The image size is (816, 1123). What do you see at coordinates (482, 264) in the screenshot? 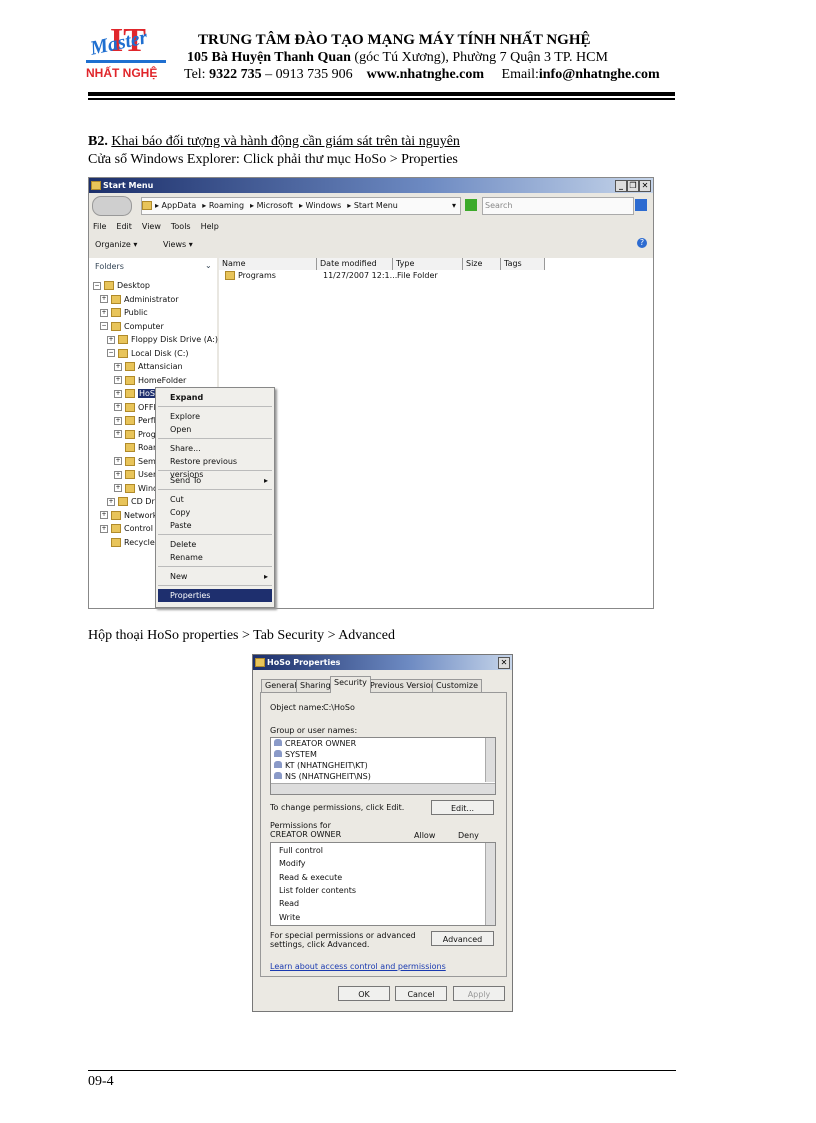
I see `column-header-size: Size` at bounding box center [482, 264].